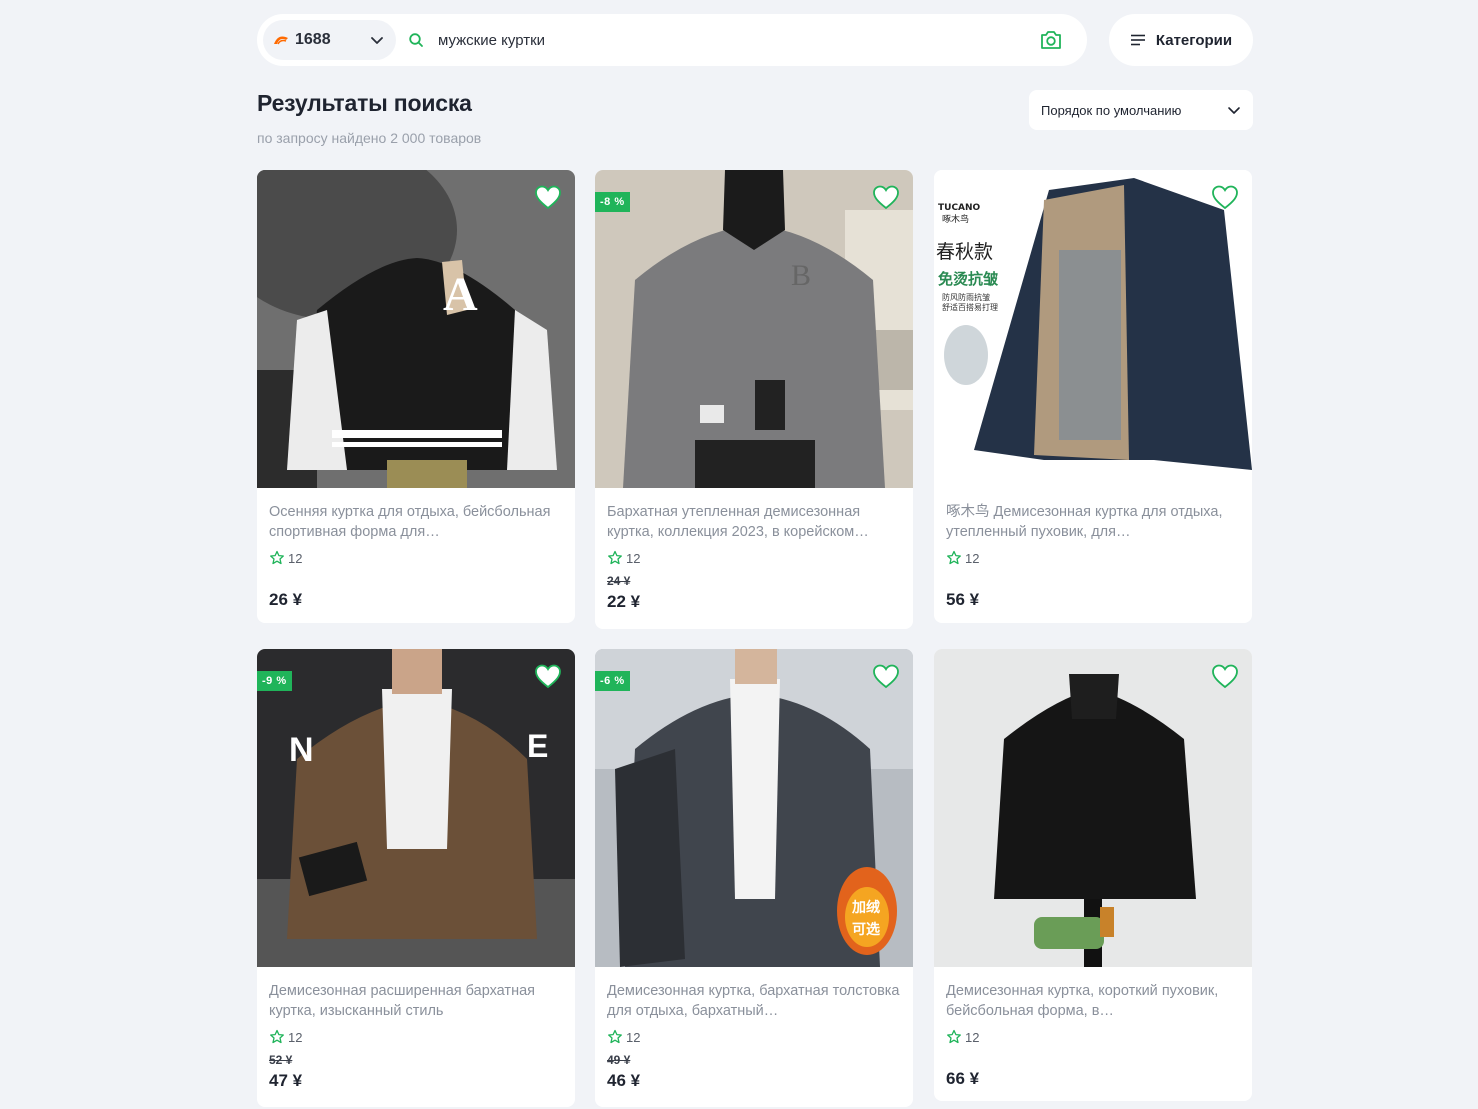  Describe the element at coordinates (369, 138) in the screenshot. I see `results-count: по запросу найдено 2 000 товаров` at that location.